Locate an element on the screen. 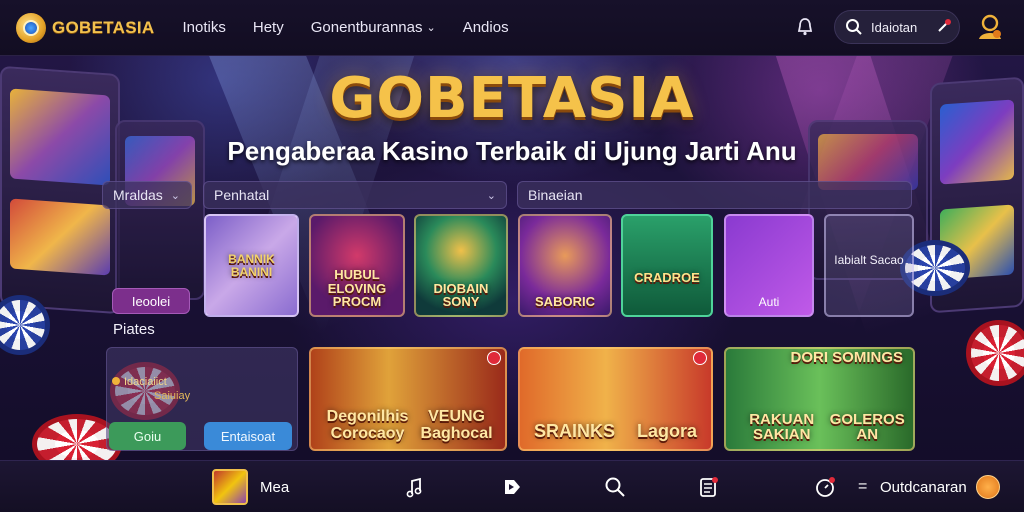 This screenshot has height=512, width=1024. notification-bell-icon is located at coordinates (805, 27).